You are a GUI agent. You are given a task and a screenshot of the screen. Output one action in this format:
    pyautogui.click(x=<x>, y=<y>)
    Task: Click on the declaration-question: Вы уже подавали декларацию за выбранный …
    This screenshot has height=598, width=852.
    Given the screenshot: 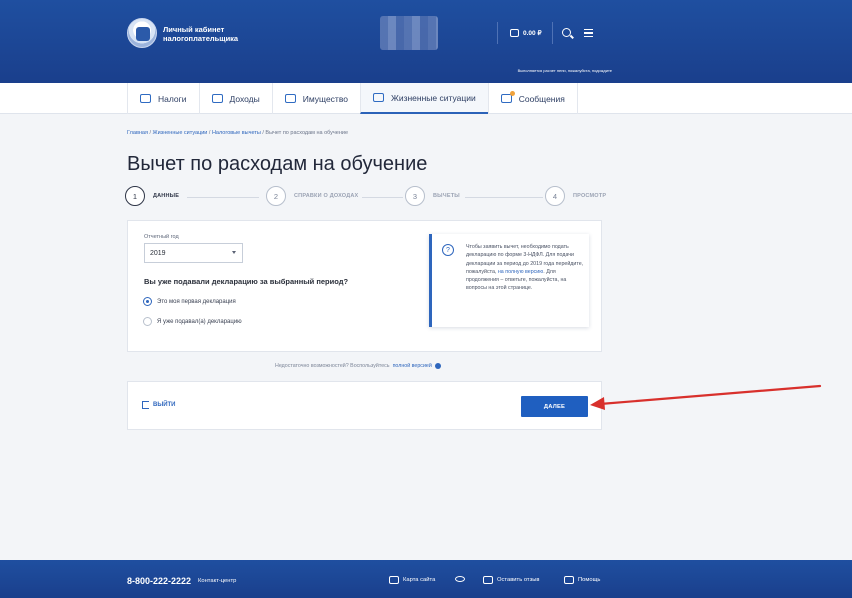 What is the action you would take?
    pyautogui.click(x=246, y=281)
    